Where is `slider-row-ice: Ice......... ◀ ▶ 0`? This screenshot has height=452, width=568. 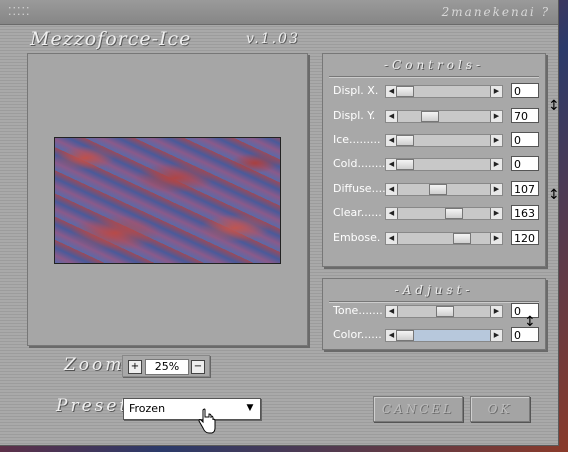
slider-row-ice: Ice......... ◀ ▶ 0 is located at coordinates (436, 140).